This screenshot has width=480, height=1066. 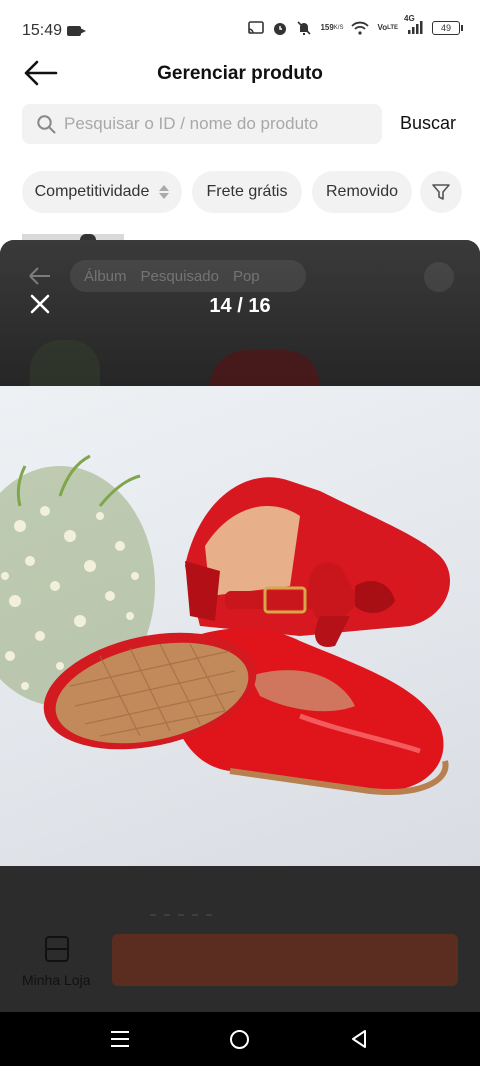 I want to click on album-tabs: Álbum Pesquisado Pop, so click(x=188, y=276).